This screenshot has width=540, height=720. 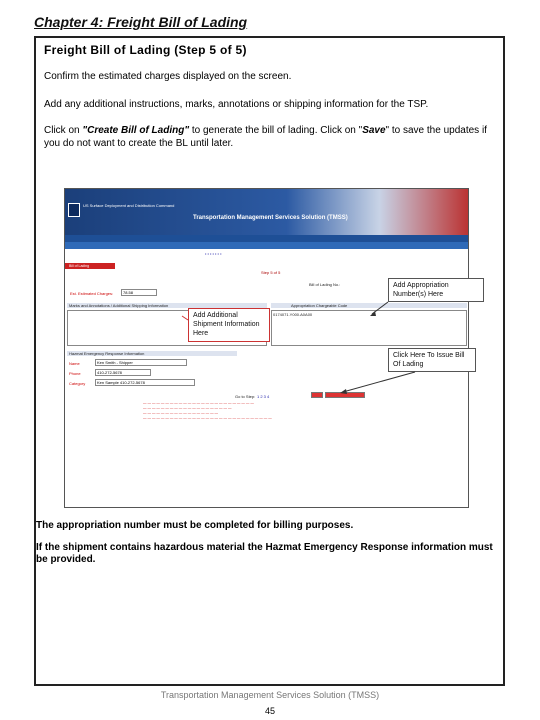 What do you see at coordinates (319, 305) in the screenshot?
I see `approp-label: Appropriation Chargeable Code` at bounding box center [319, 305].